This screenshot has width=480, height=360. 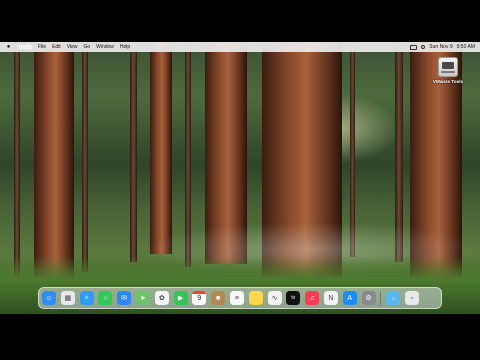 I want to click on dock-news: N, so click(x=330, y=298).